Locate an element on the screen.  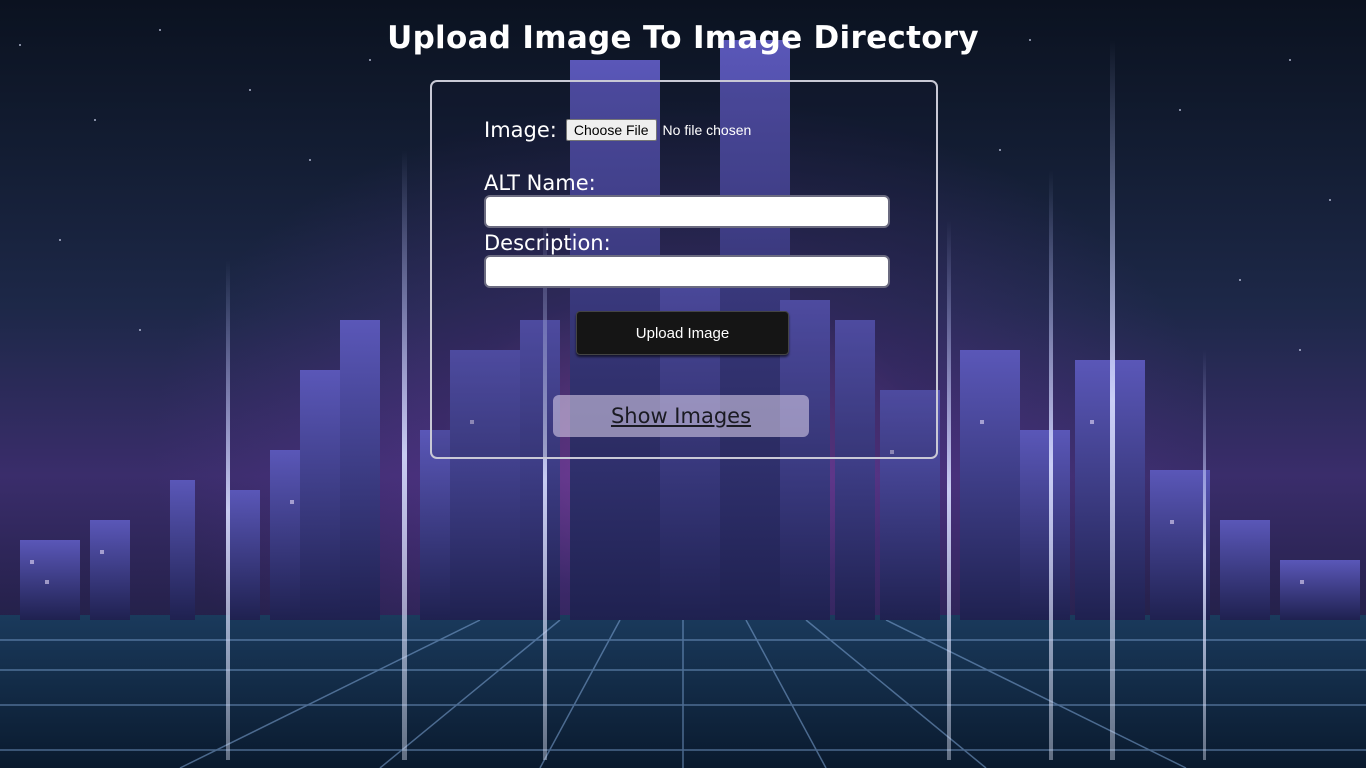
file-status-text: No file chosen is located at coordinates (707, 130).